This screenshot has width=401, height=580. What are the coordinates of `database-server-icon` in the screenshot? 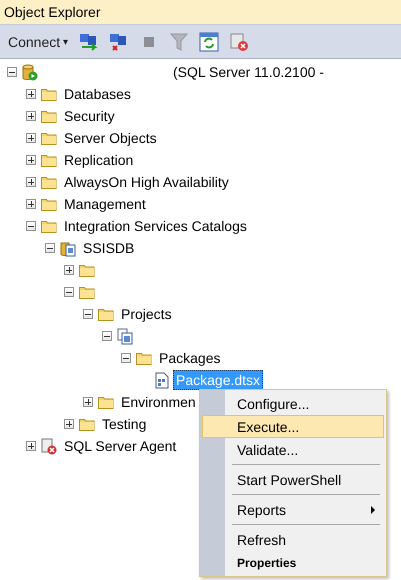 It's located at (30, 72).